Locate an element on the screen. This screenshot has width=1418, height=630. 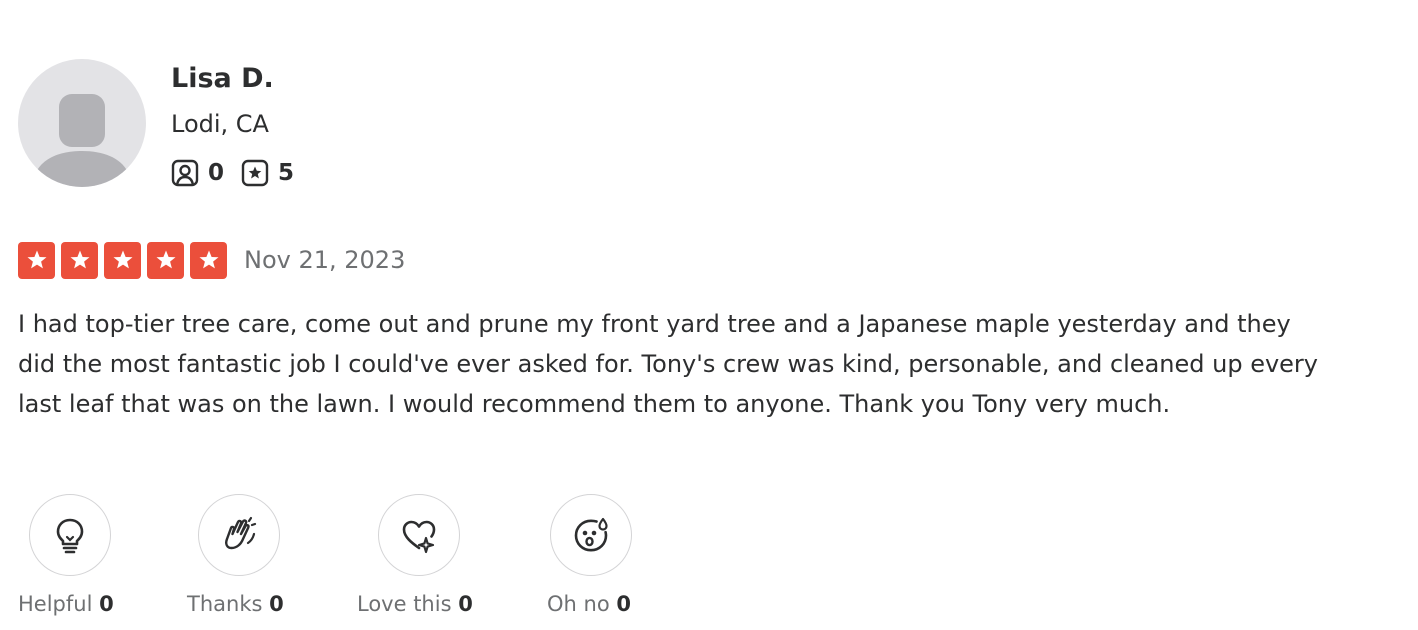
love-this-count: 0 is located at coordinates (465, 604).